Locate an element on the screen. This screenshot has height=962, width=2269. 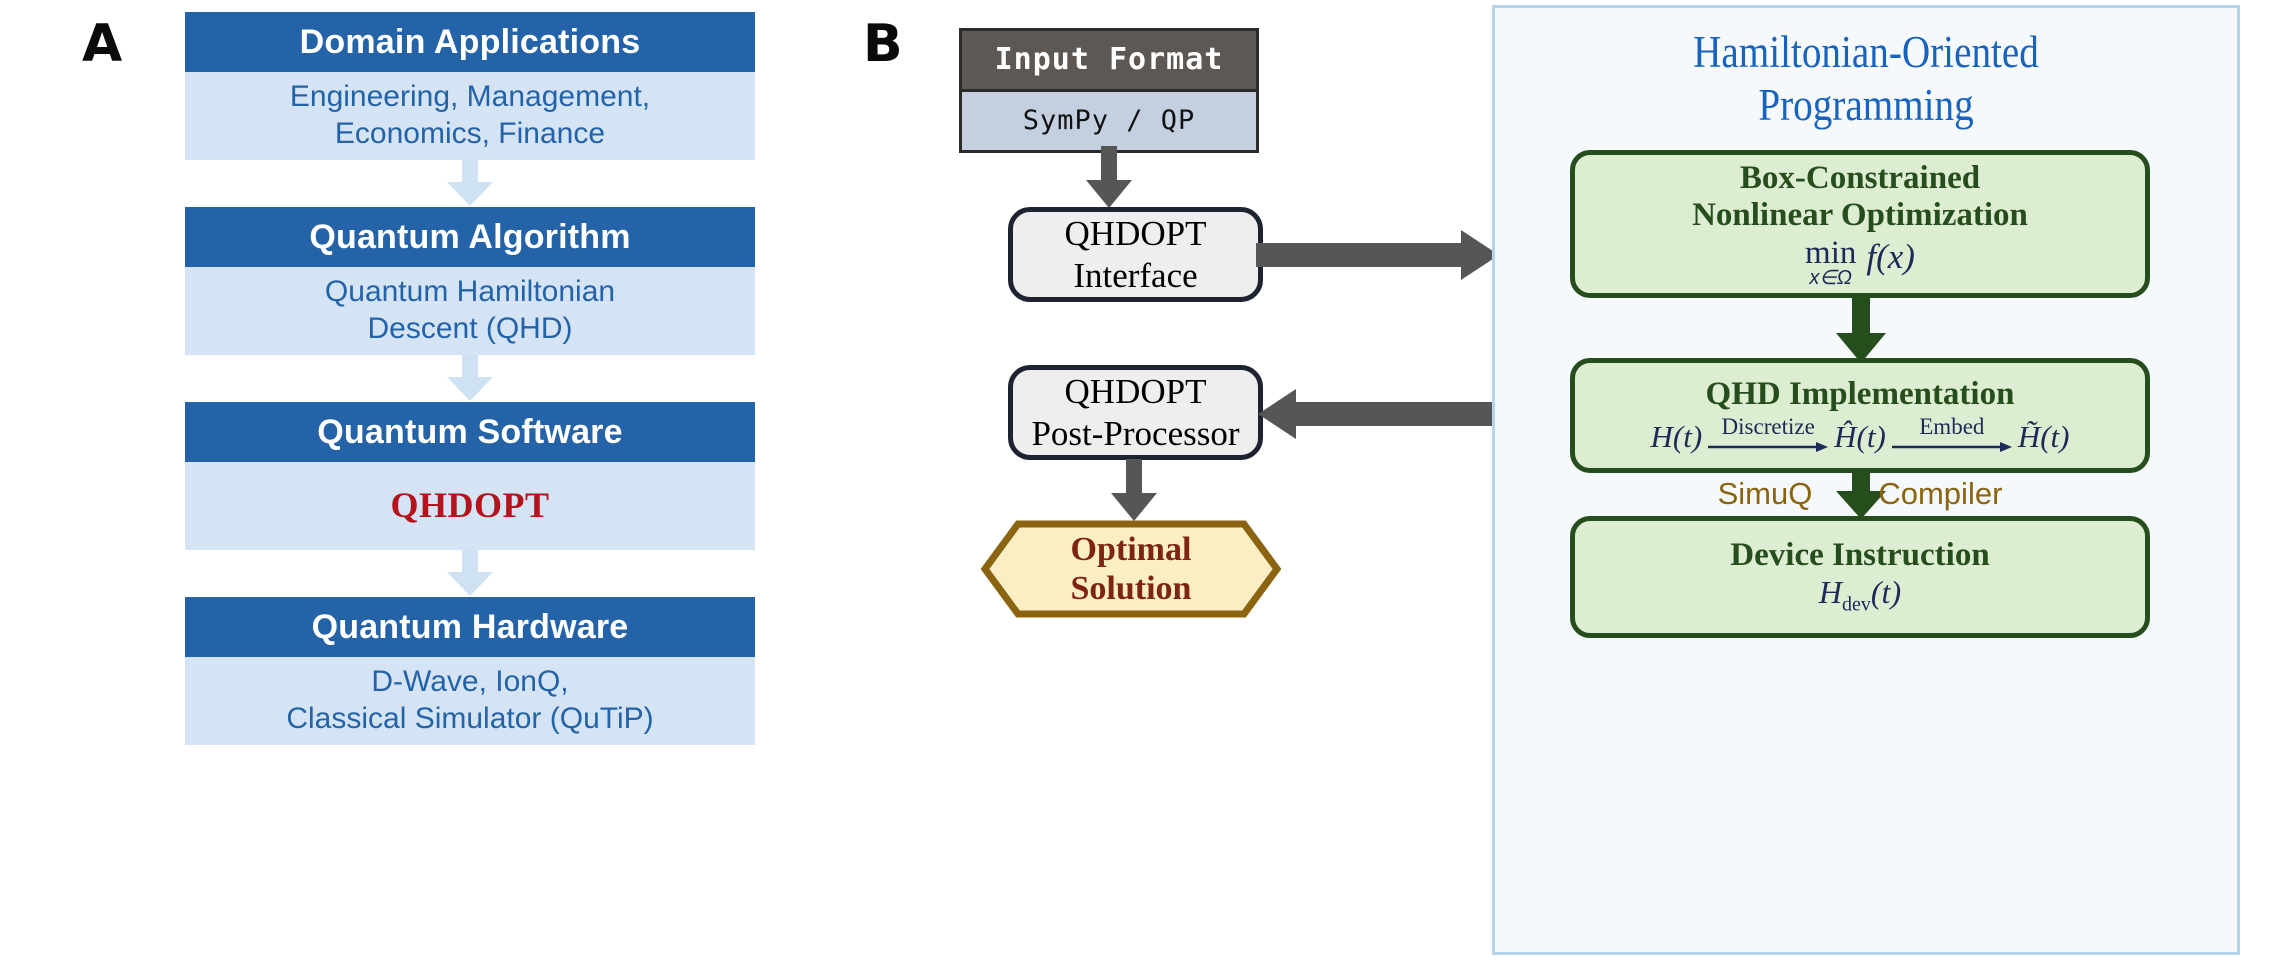
box-constrained-title-line1: Box-Constrained is located at coordinates (1860, 177).